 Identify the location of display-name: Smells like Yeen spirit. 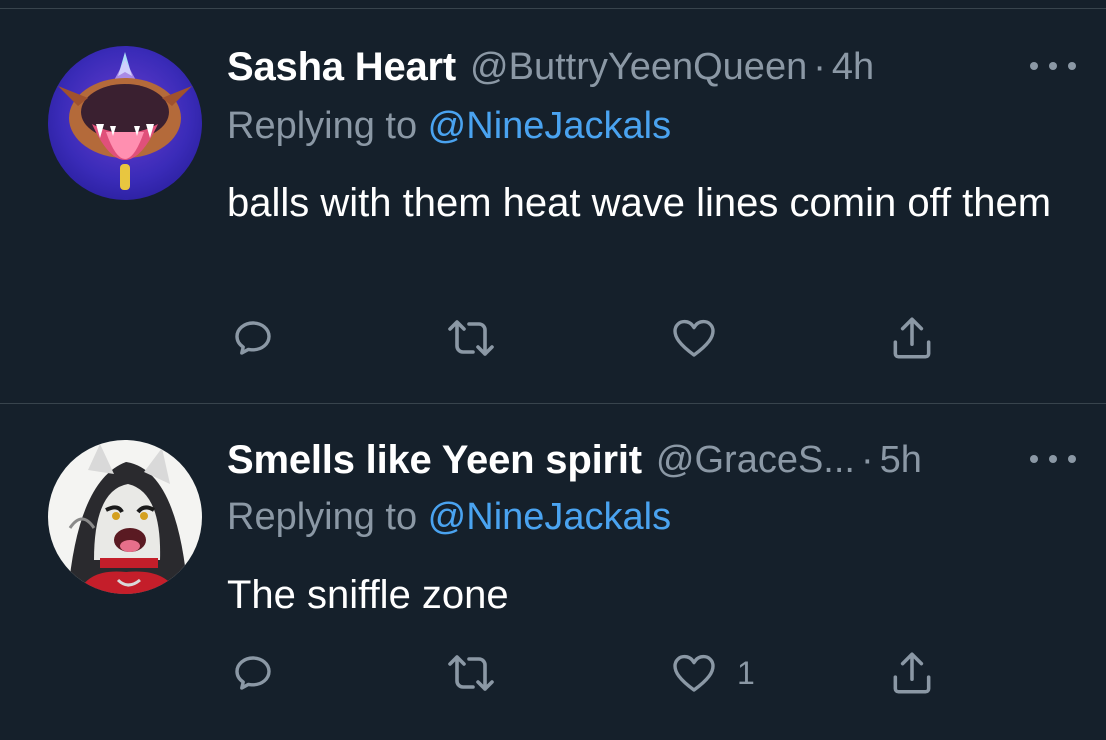
(434, 460).